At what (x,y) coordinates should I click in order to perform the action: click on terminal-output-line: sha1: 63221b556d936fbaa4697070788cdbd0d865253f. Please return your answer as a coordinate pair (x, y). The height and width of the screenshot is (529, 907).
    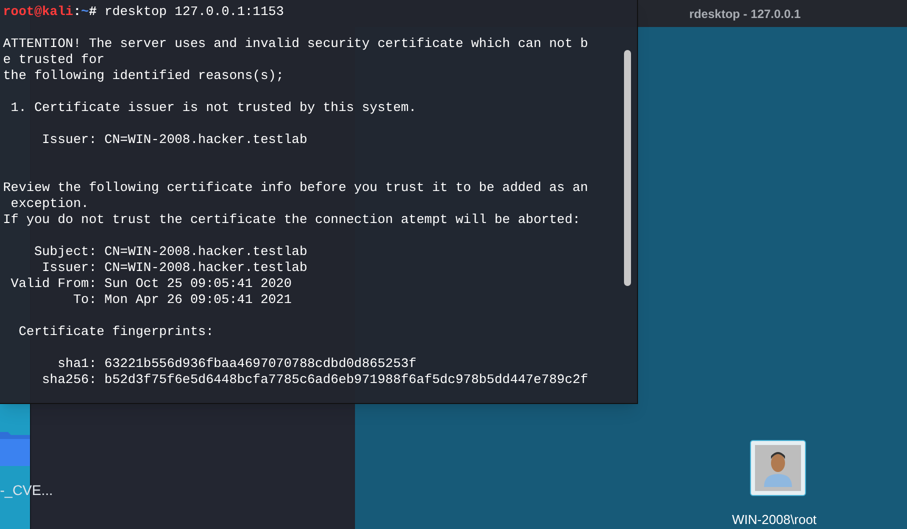
    Looking at the image, I should click on (236, 364).